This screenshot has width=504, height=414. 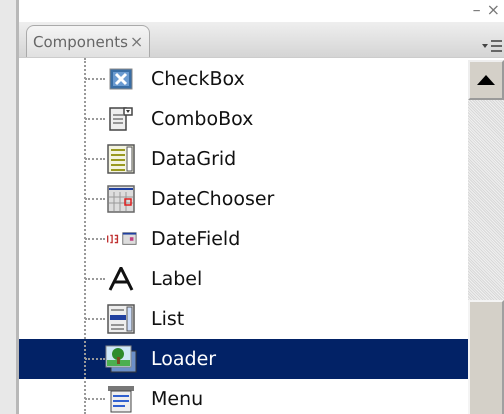 I want to click on tree-item: ComboBox, so click(x=243, y=119).